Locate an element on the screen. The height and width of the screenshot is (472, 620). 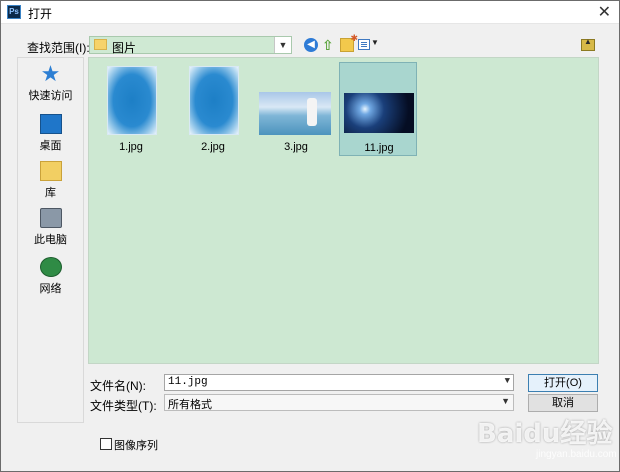
file-type-value: 所有格式 is located at coordinates (190, 405).